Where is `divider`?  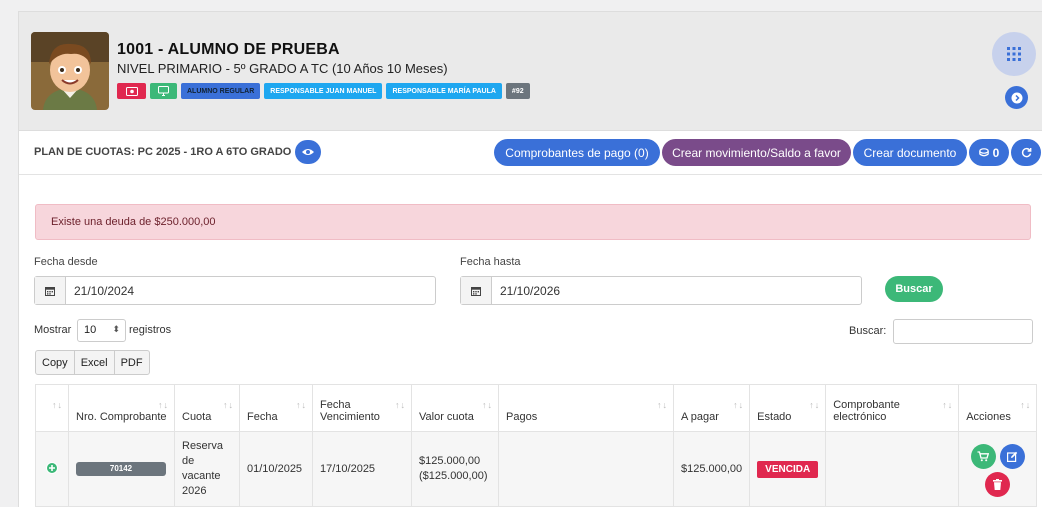 divider is located at coordinates (530, 174).